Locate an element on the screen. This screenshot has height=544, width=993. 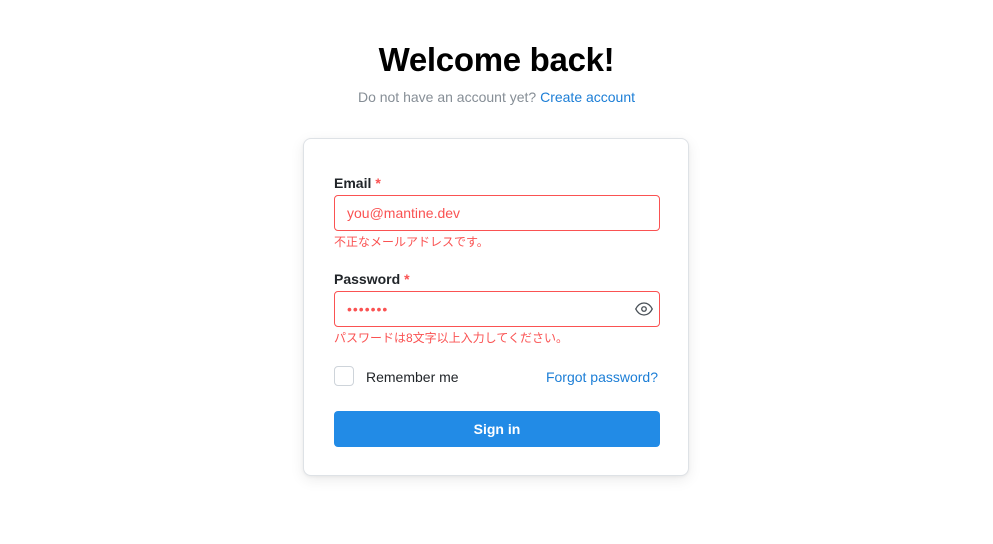
email-label-text: Email is located at coordinates (353, 183).